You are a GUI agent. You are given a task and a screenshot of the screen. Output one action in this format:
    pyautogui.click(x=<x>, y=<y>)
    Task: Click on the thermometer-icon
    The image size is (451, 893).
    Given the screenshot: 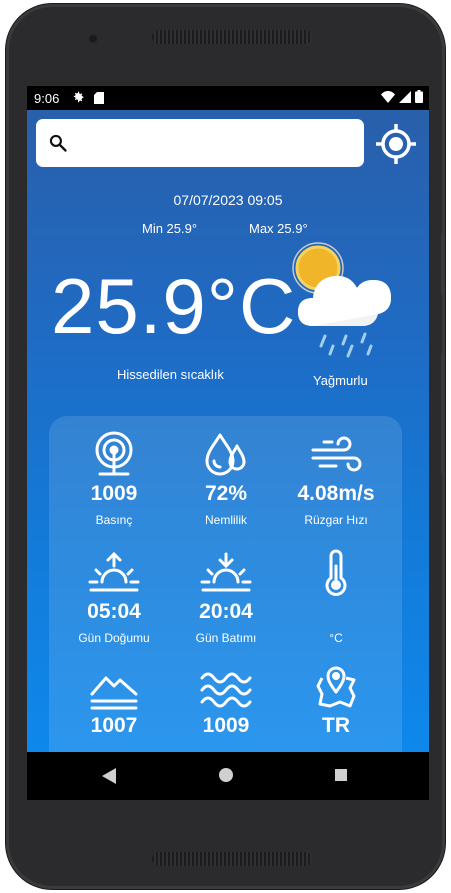 What is the action you would take?
    pyautogui.click(x=336, y=572)
    